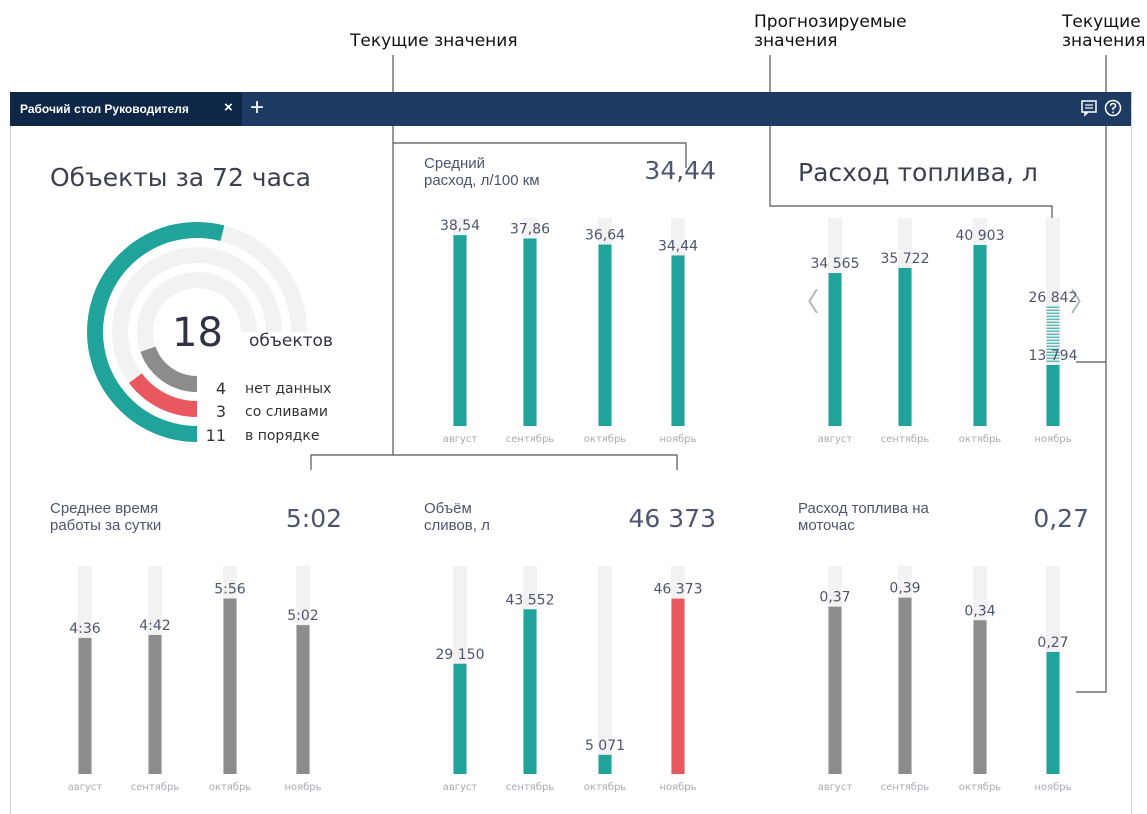 Image resolution: width=1147 pixels, height=814 pixels. I want to click on avg-worktime-title: Среднее время работы за сутки, so click(105, 517).